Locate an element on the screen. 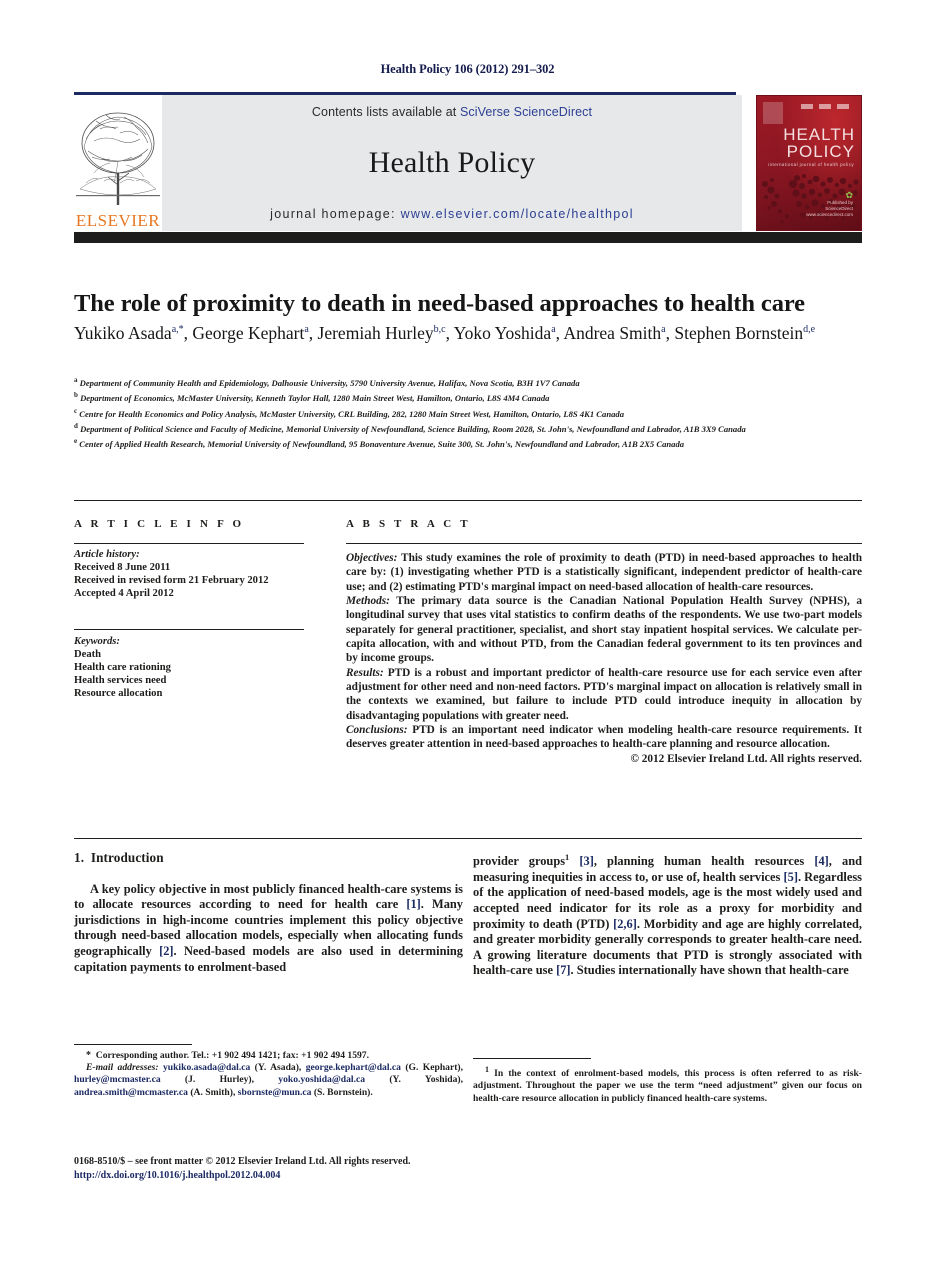 The width and height of the screenshot is (935, 1266). affiliation-mark: b is located at coordinates (76, 395).